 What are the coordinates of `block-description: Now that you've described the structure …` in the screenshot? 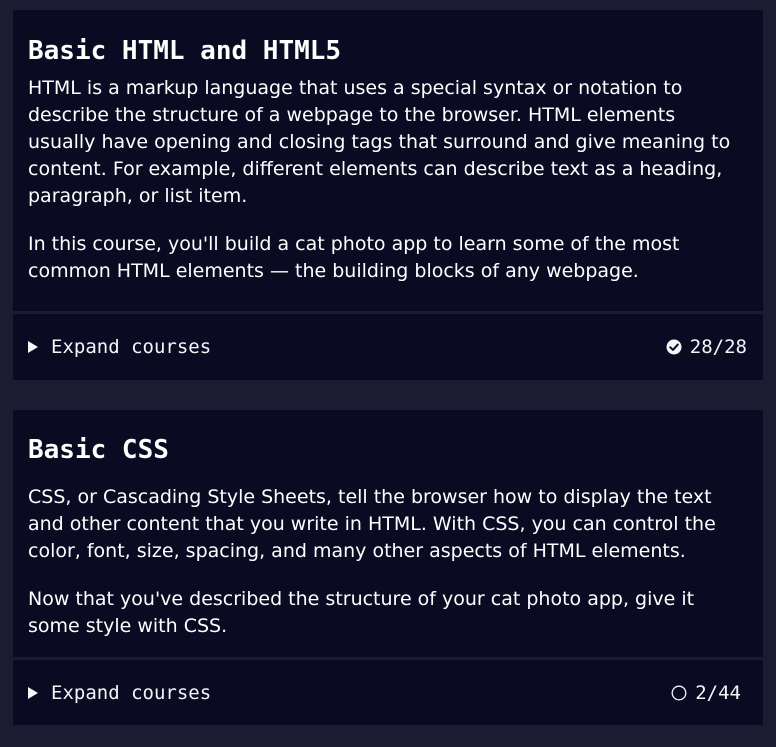 It's located at (361, 612).